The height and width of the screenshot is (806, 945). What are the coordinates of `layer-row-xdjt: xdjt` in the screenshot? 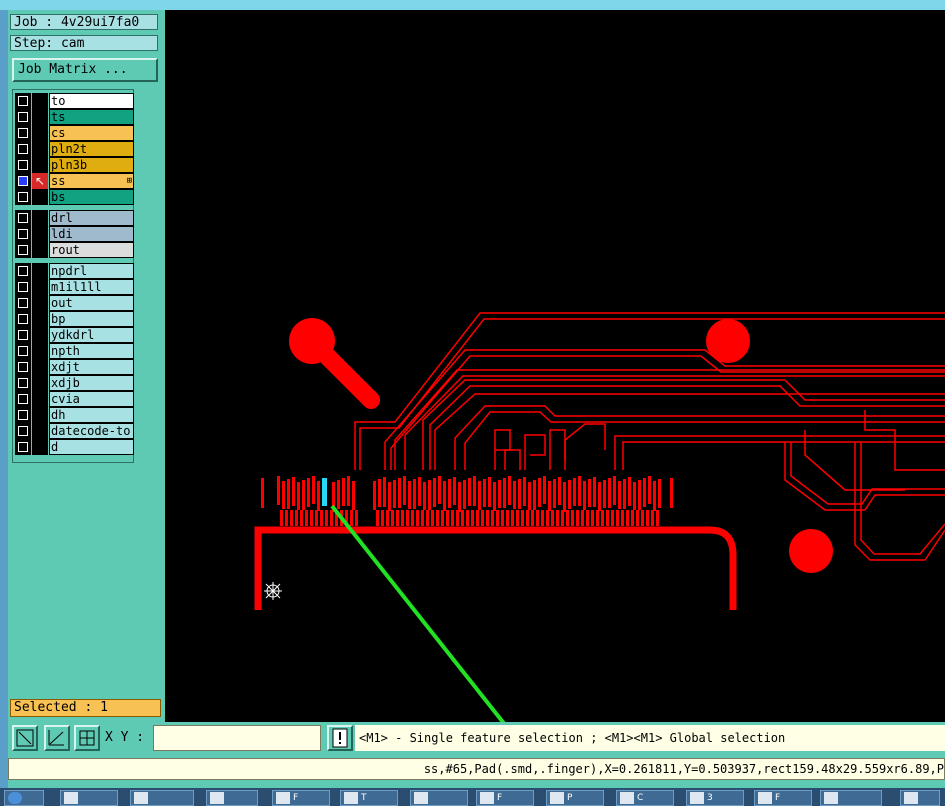 It's located at (74, 367).